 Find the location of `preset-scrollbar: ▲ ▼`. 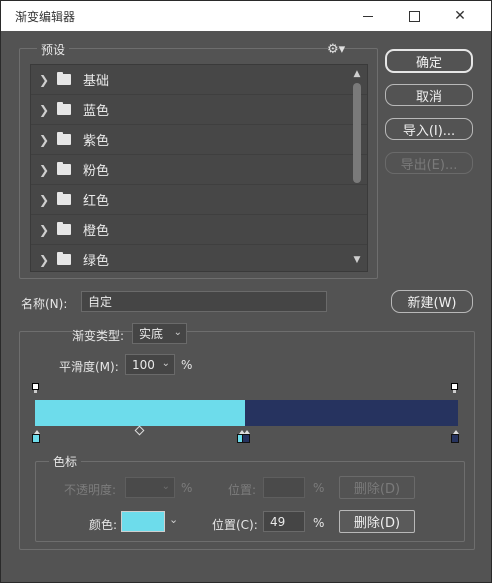

preset-scrollbar: ▲ ▼ is located at coordinates (357, 167).